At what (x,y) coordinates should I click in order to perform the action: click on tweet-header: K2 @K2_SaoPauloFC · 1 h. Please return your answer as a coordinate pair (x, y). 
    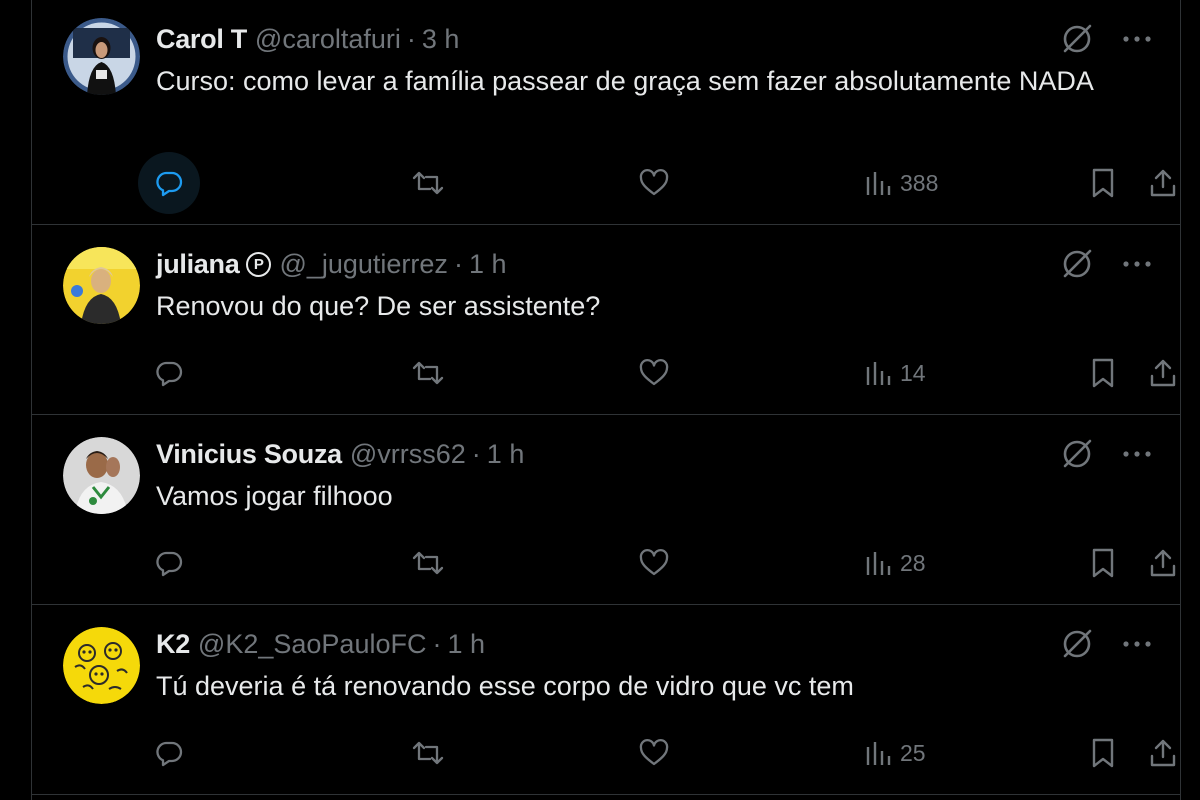
    Looking at the image, I should click on (320, 644).